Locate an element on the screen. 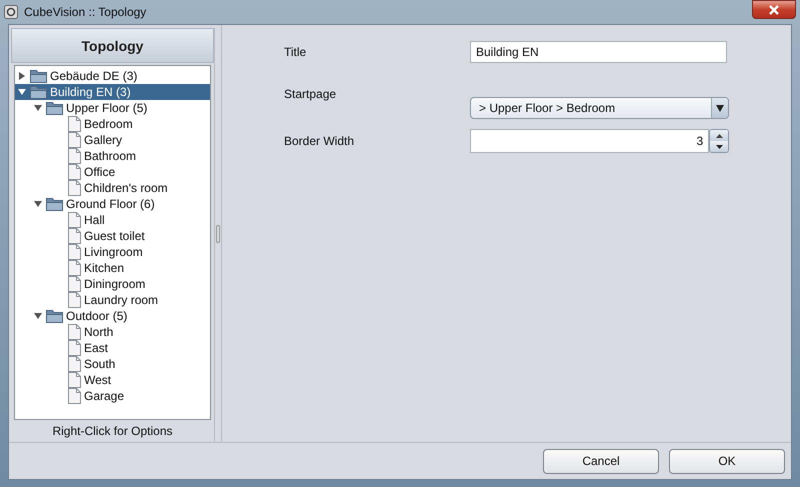 Image resolution: width=800 pixels, height=487 pixels. tree-item: South is located at coordinates (99, 364).